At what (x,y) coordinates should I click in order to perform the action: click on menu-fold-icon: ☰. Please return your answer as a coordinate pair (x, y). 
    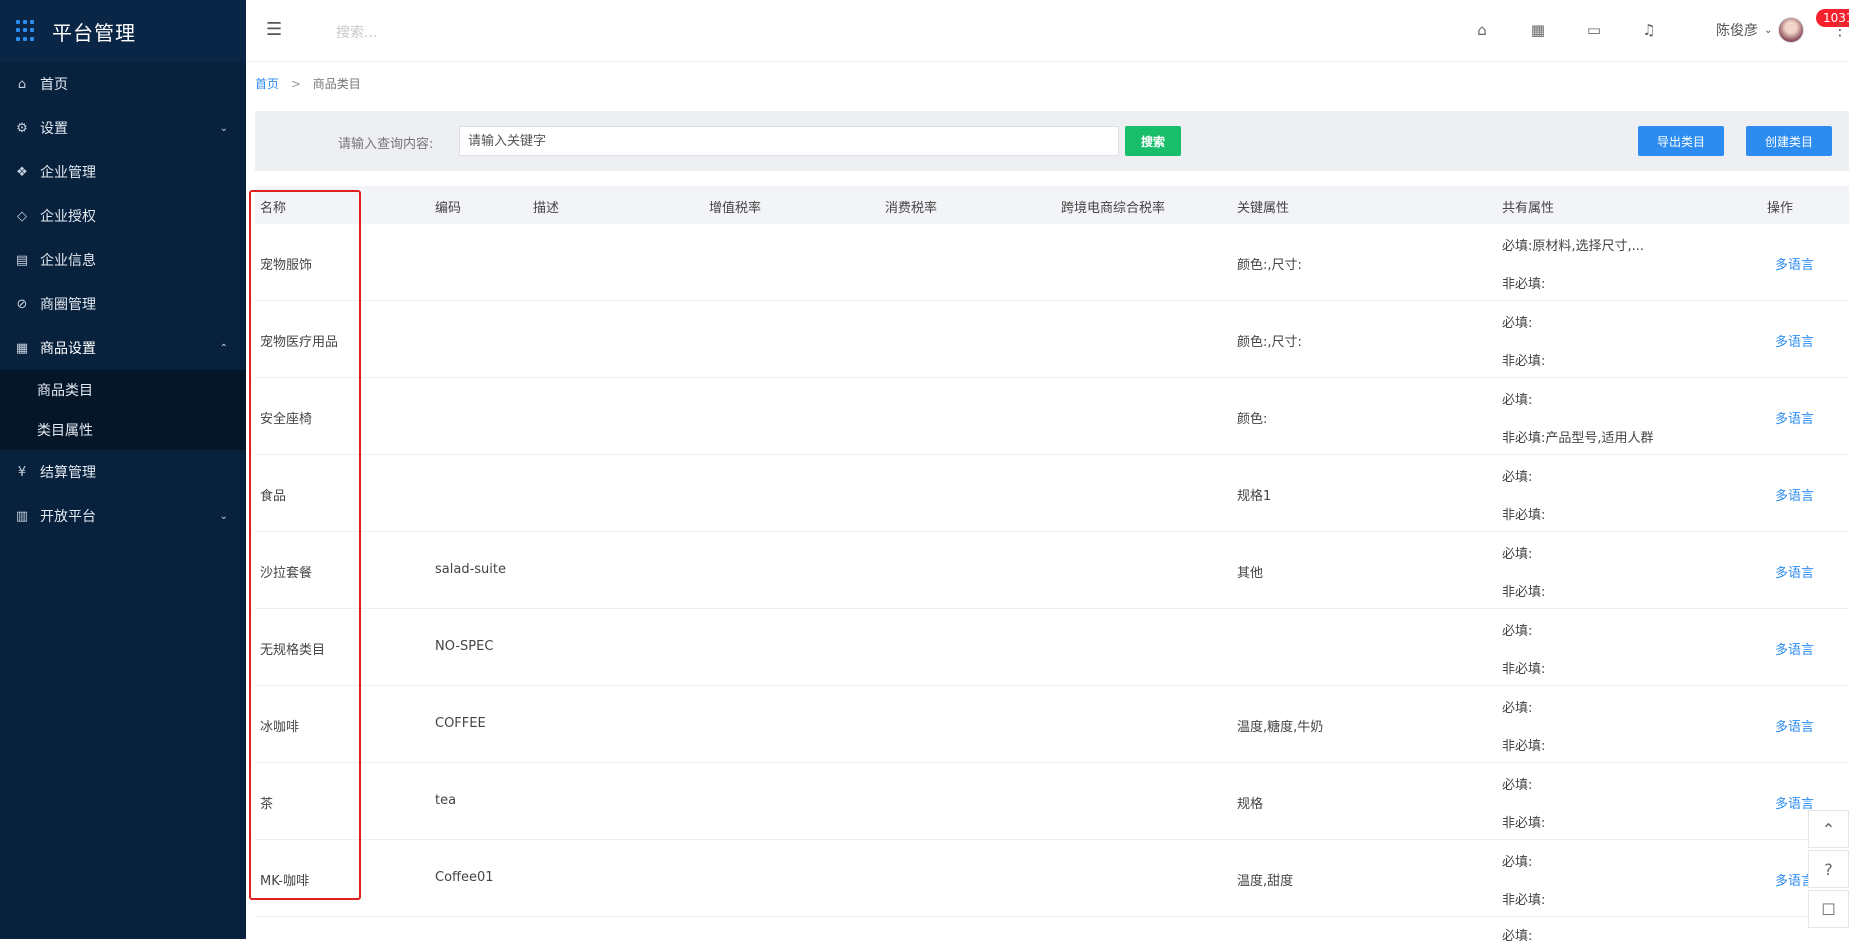
    Looking at the image, I should click on (276, 30).